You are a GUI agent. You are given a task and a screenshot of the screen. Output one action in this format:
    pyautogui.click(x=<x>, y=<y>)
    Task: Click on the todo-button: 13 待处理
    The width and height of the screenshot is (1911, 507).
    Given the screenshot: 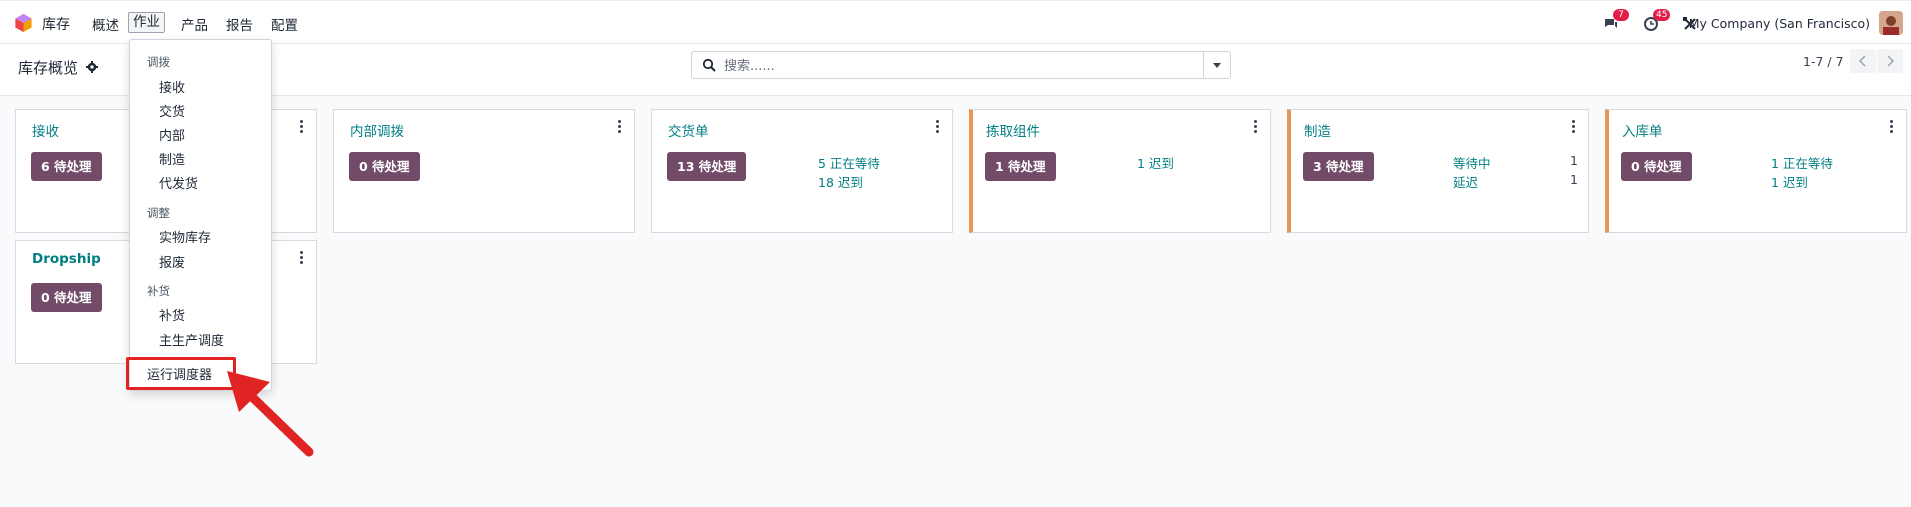 What is the action you would take?
    pyautogui.click(x=707, y=166)
    